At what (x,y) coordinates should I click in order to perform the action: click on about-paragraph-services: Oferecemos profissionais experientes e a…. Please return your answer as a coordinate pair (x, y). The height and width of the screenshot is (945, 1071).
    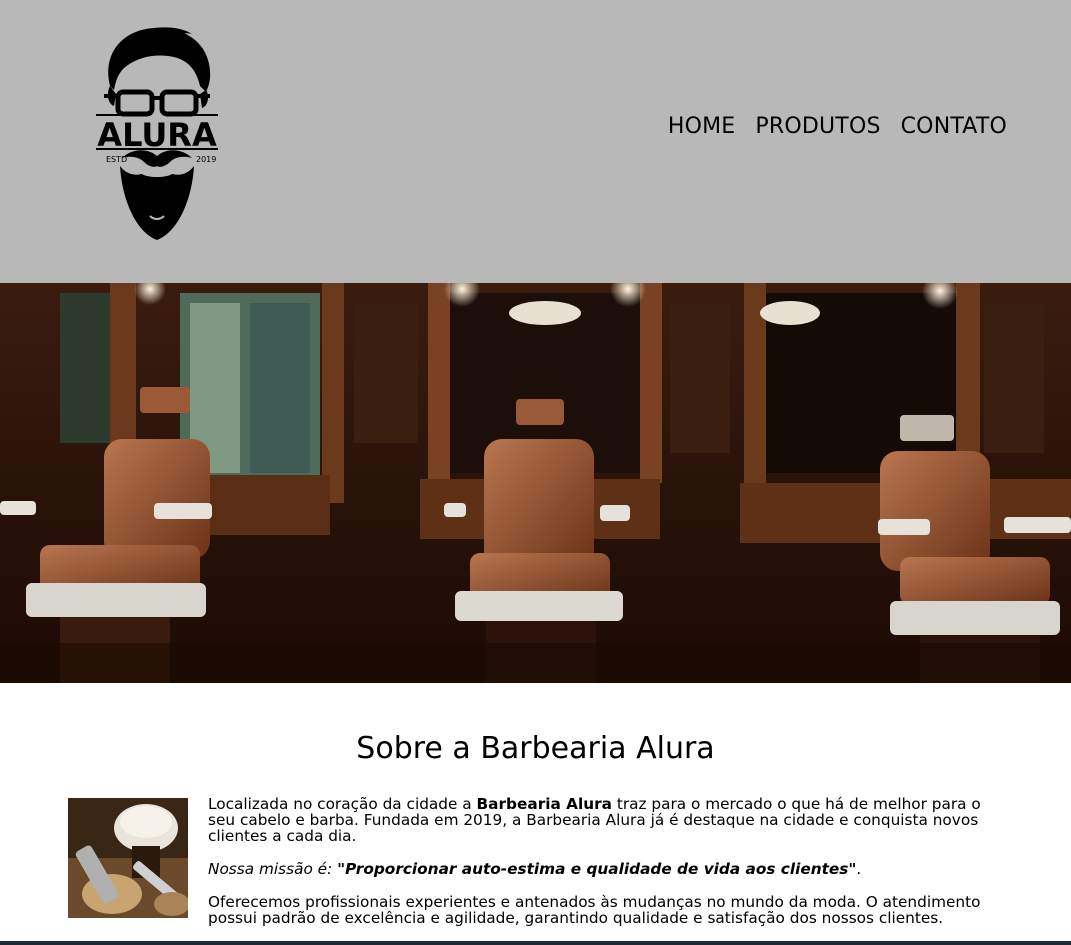
    Looking at the image, I should click on (594, 910).